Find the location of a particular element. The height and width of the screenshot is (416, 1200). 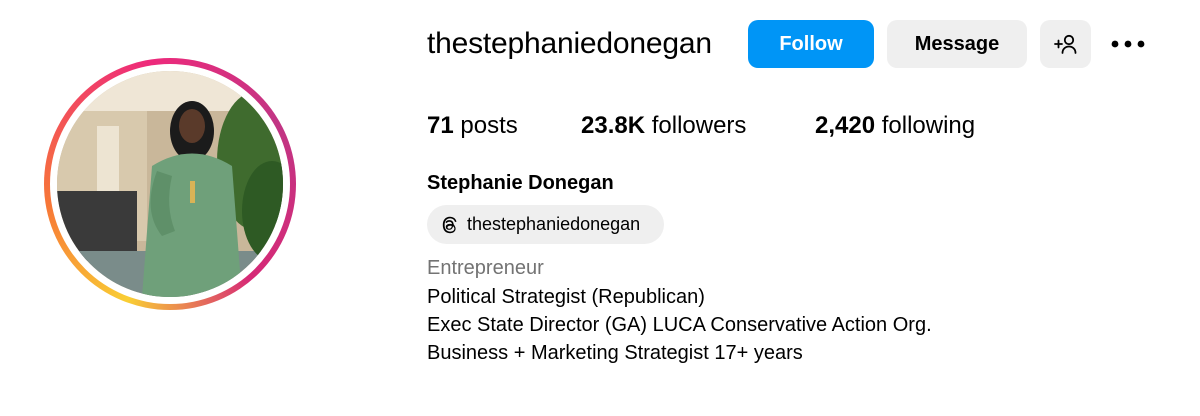

threads-handle: thestephaniedonegan is located at coordinates (554, 224).